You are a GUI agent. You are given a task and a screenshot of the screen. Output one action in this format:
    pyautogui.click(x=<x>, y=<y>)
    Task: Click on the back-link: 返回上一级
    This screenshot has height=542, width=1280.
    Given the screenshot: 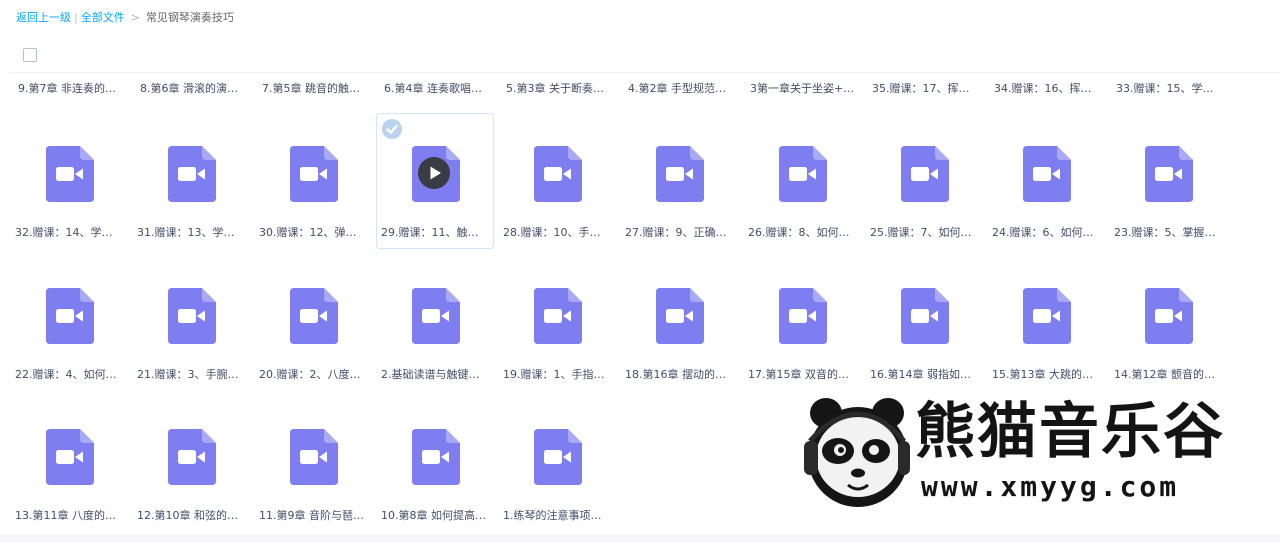 What is the action you would take?
    pyautogui.click(x=43, y=17)
    